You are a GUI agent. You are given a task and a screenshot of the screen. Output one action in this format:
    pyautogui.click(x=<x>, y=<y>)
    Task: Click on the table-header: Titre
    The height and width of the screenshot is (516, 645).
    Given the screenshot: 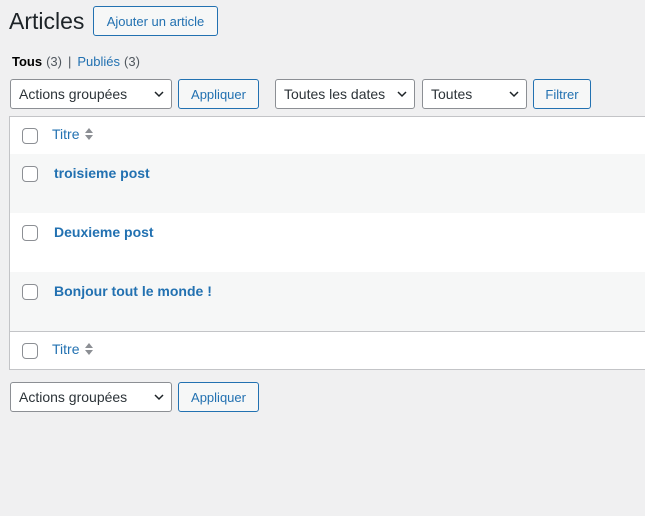 What is the action you would take?
    pyautogui.click(x=327, y=136)
    